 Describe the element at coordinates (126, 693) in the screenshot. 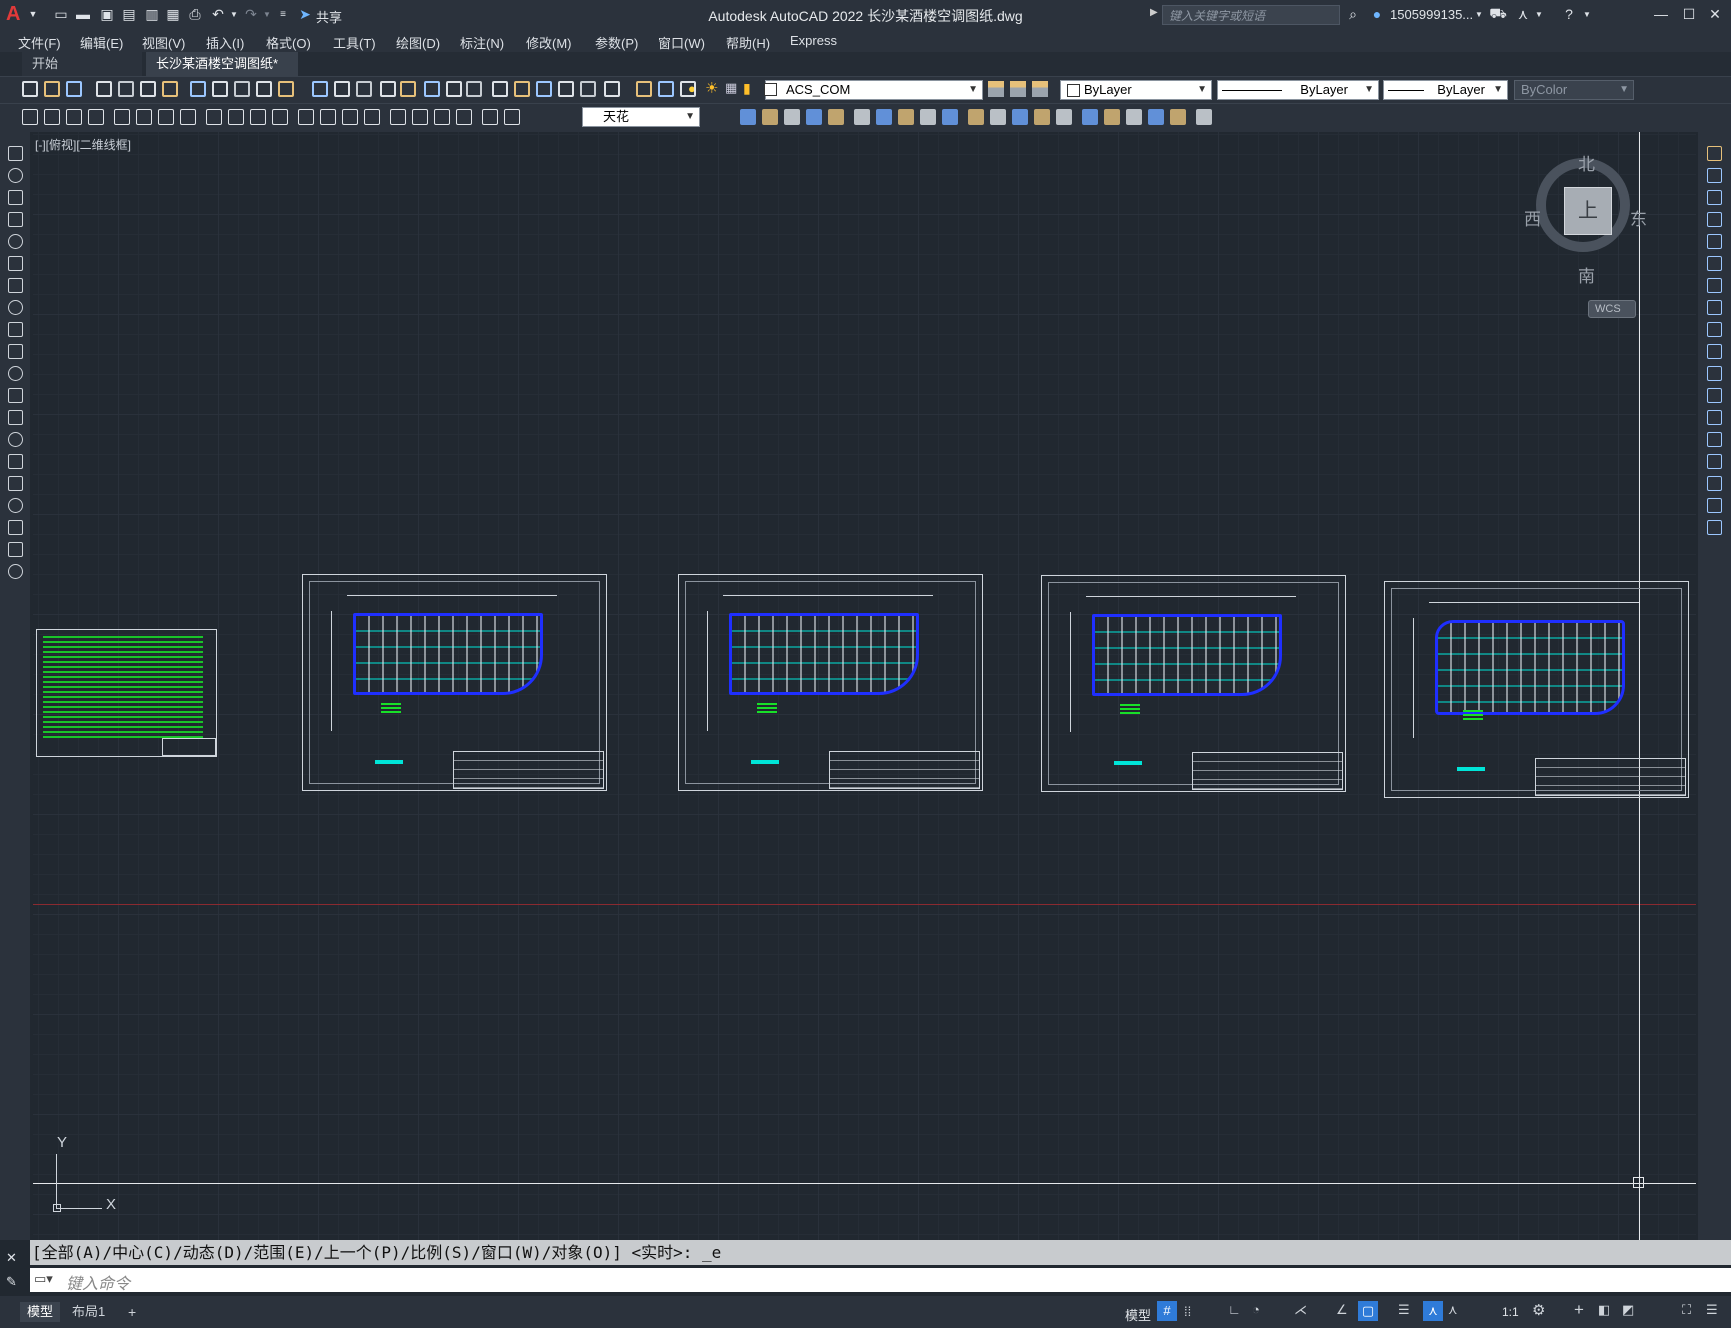

I see `notes-sheet` at that location.